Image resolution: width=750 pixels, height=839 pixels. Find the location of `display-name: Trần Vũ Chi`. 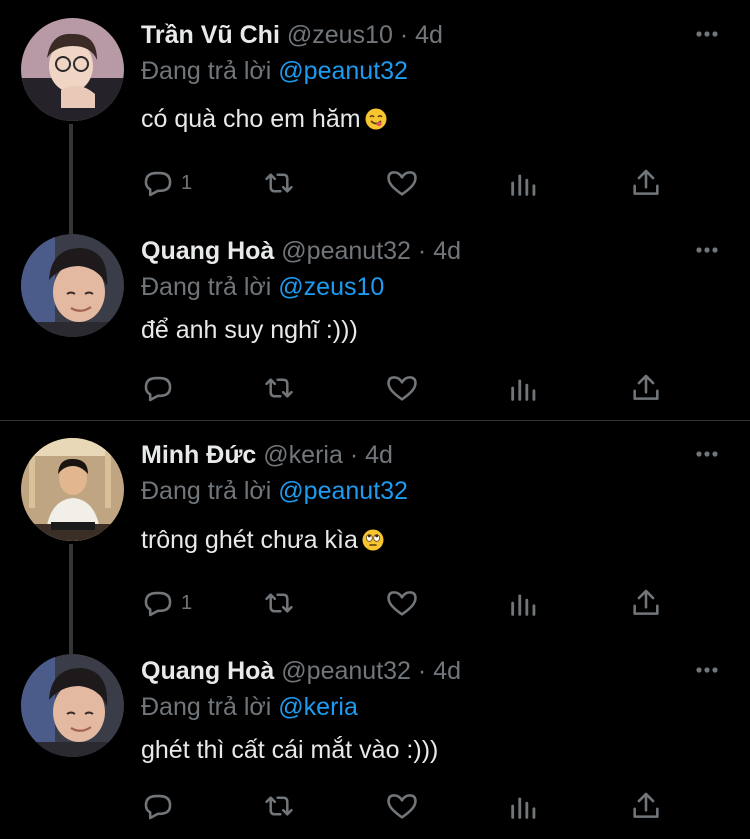

display-name: Trần Vũ Chi is located at coordinates (210, 35).